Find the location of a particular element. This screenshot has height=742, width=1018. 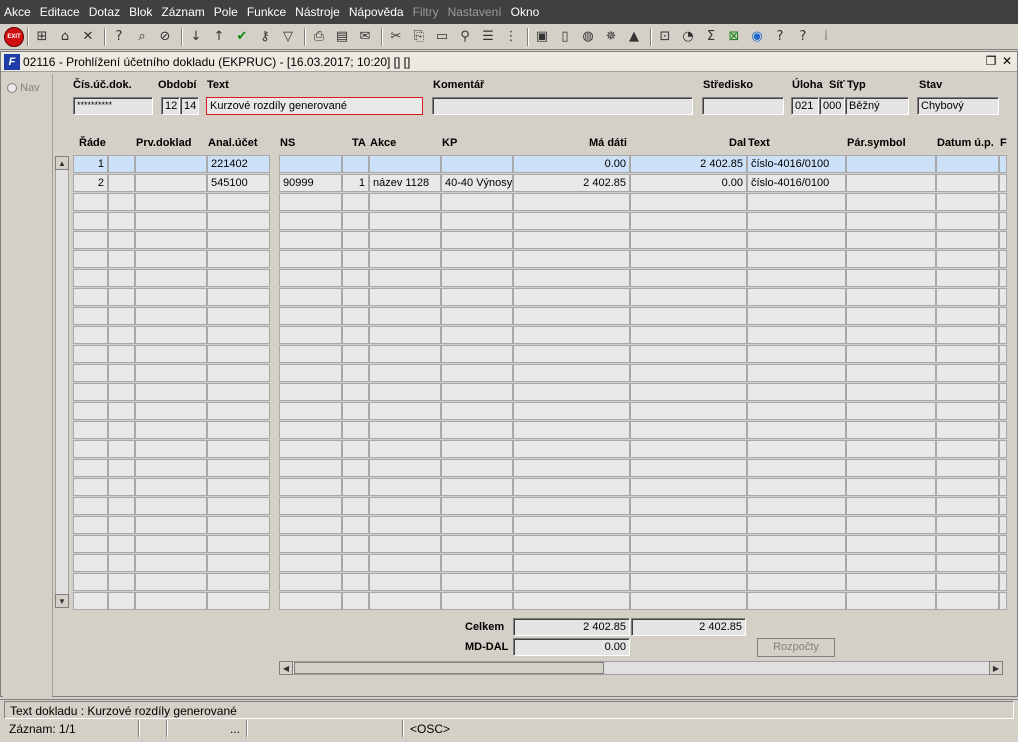

key-icon: ⚷ is located at coordinates (265, 37).